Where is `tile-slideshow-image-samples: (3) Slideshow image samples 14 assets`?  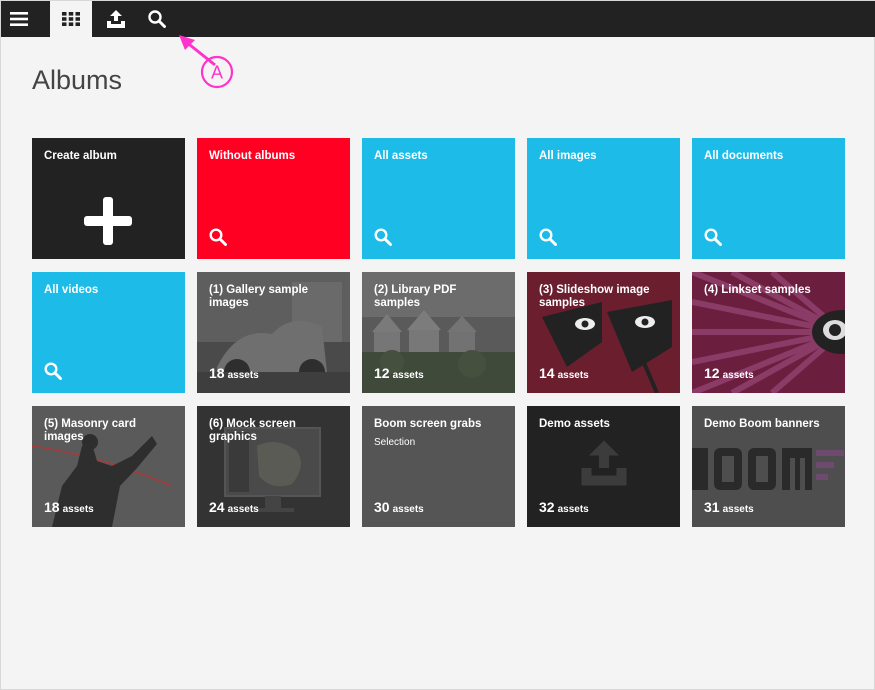
tile-slideshow-image-samples: (3) Slideshow image samples 14 assets is located at coordinates (603, 332).